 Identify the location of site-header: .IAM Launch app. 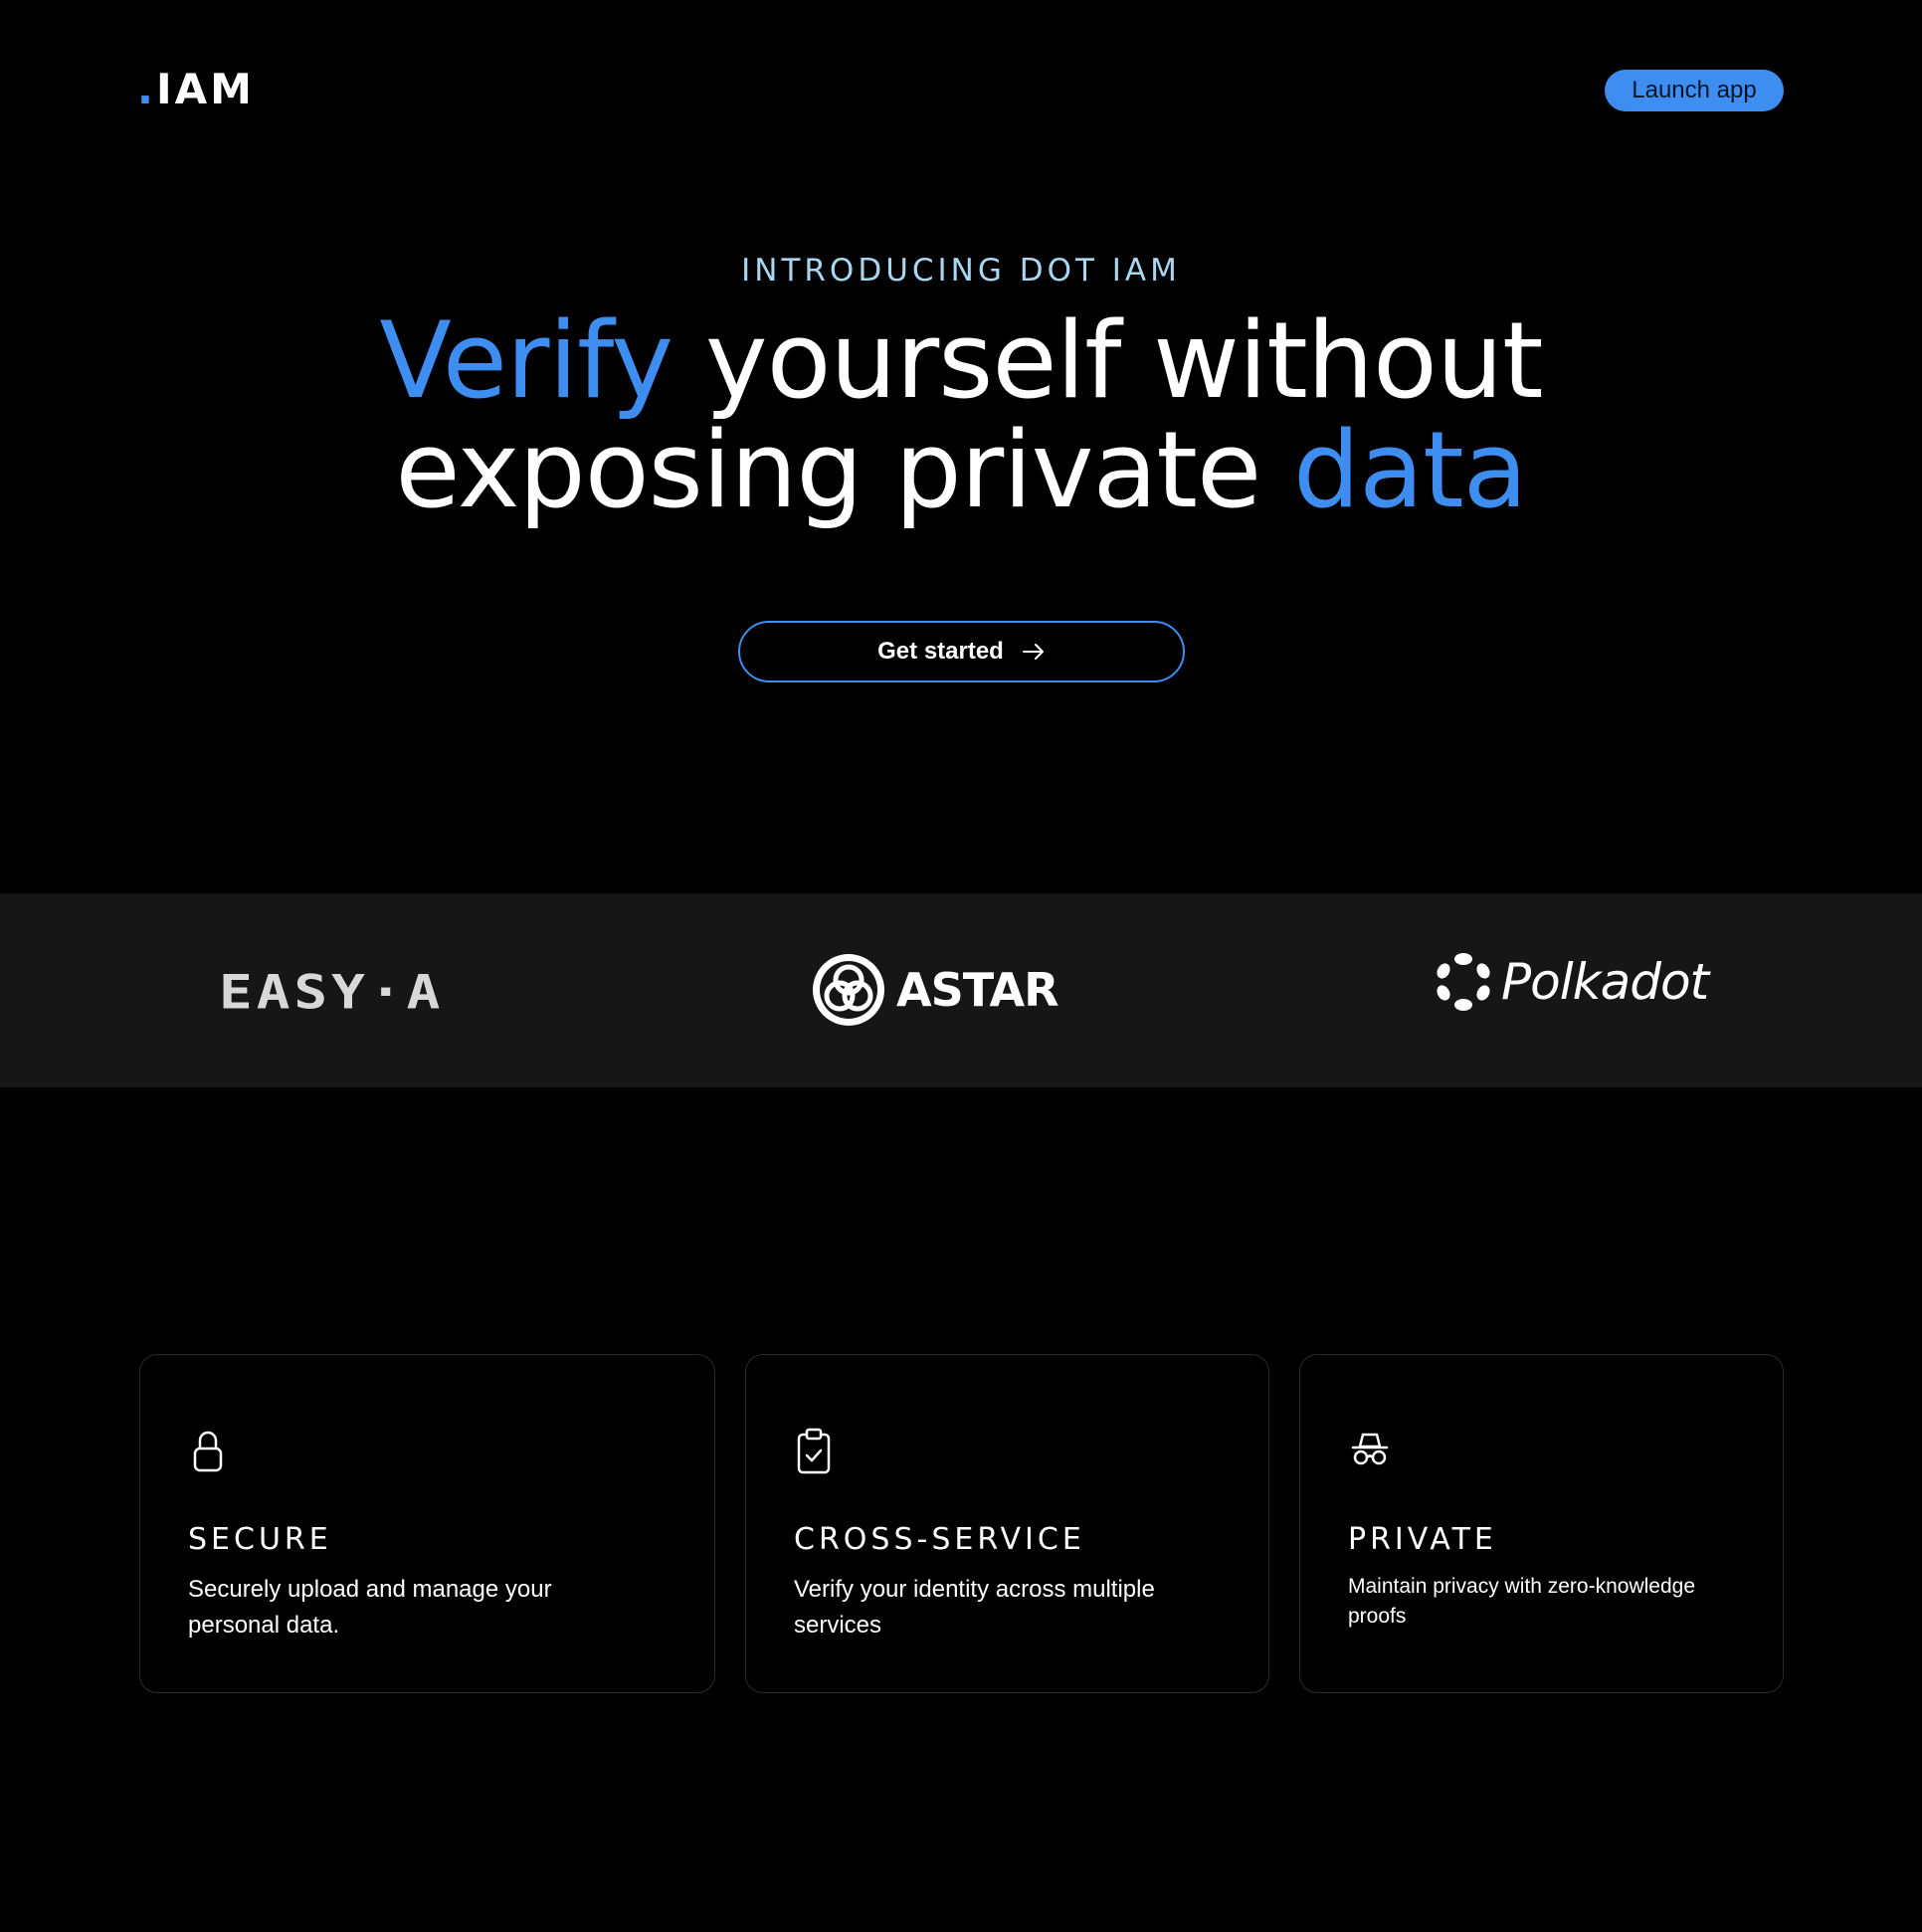
(961, 89).